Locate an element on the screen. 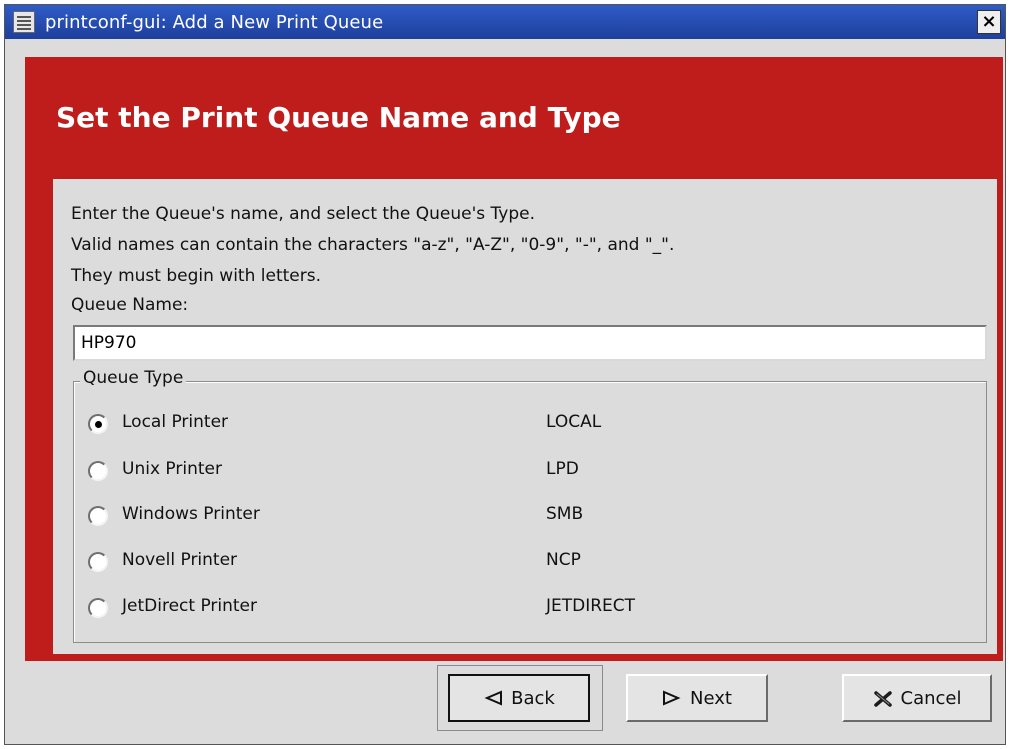 The height and width of the screenshot is (749, 1010). radio-label: JetDirect Printer is located at coordinates (189, 606).